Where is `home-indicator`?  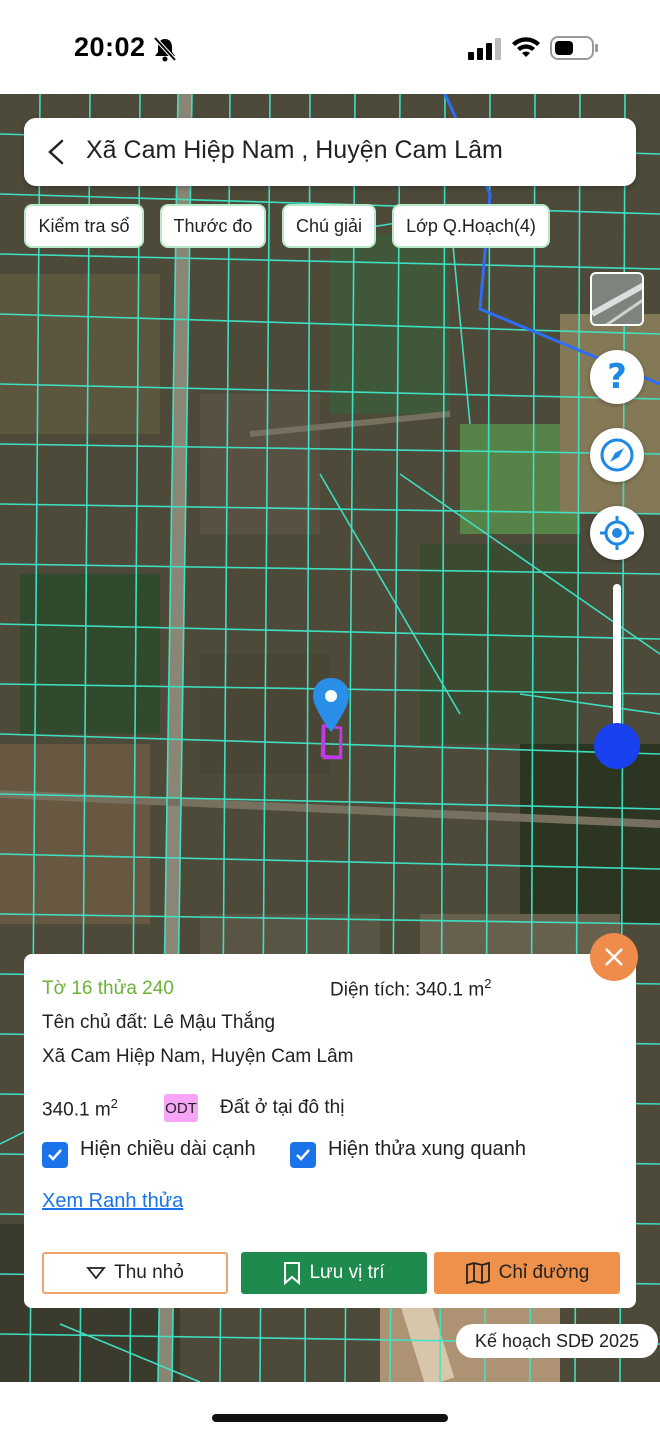 home-indicator is located at coordinates (330, 1418).